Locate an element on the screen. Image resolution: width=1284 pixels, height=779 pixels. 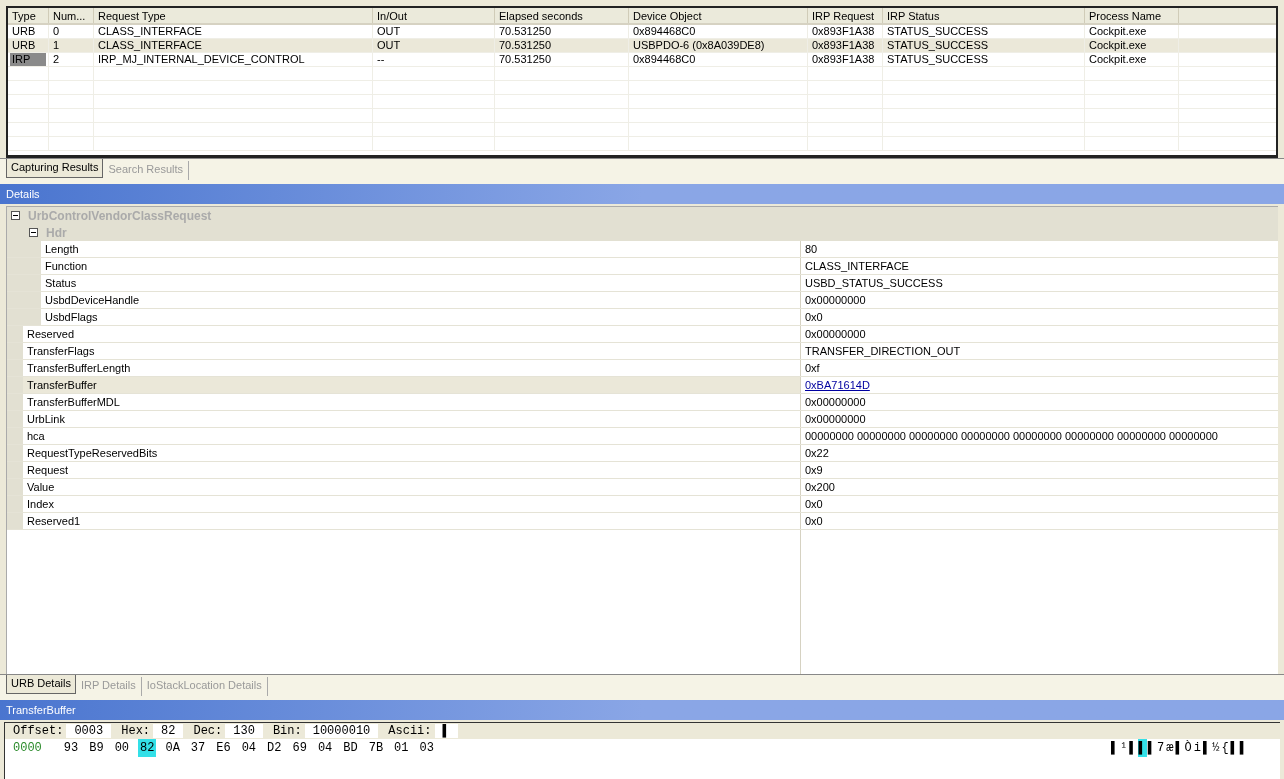
hex-byte: 69 is located at coordinates (299, 748).